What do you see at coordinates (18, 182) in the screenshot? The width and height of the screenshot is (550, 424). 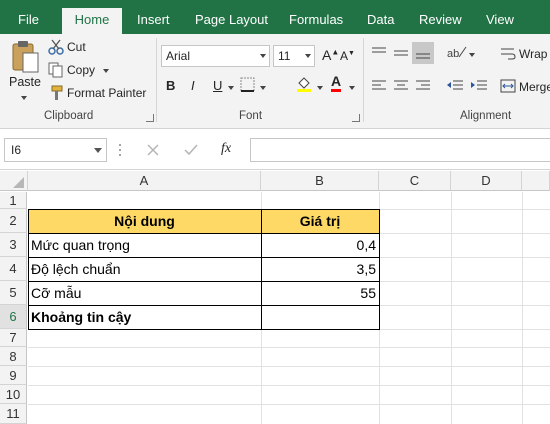 I see `select-all-triangle-icon` at bounding box center [18, 182].